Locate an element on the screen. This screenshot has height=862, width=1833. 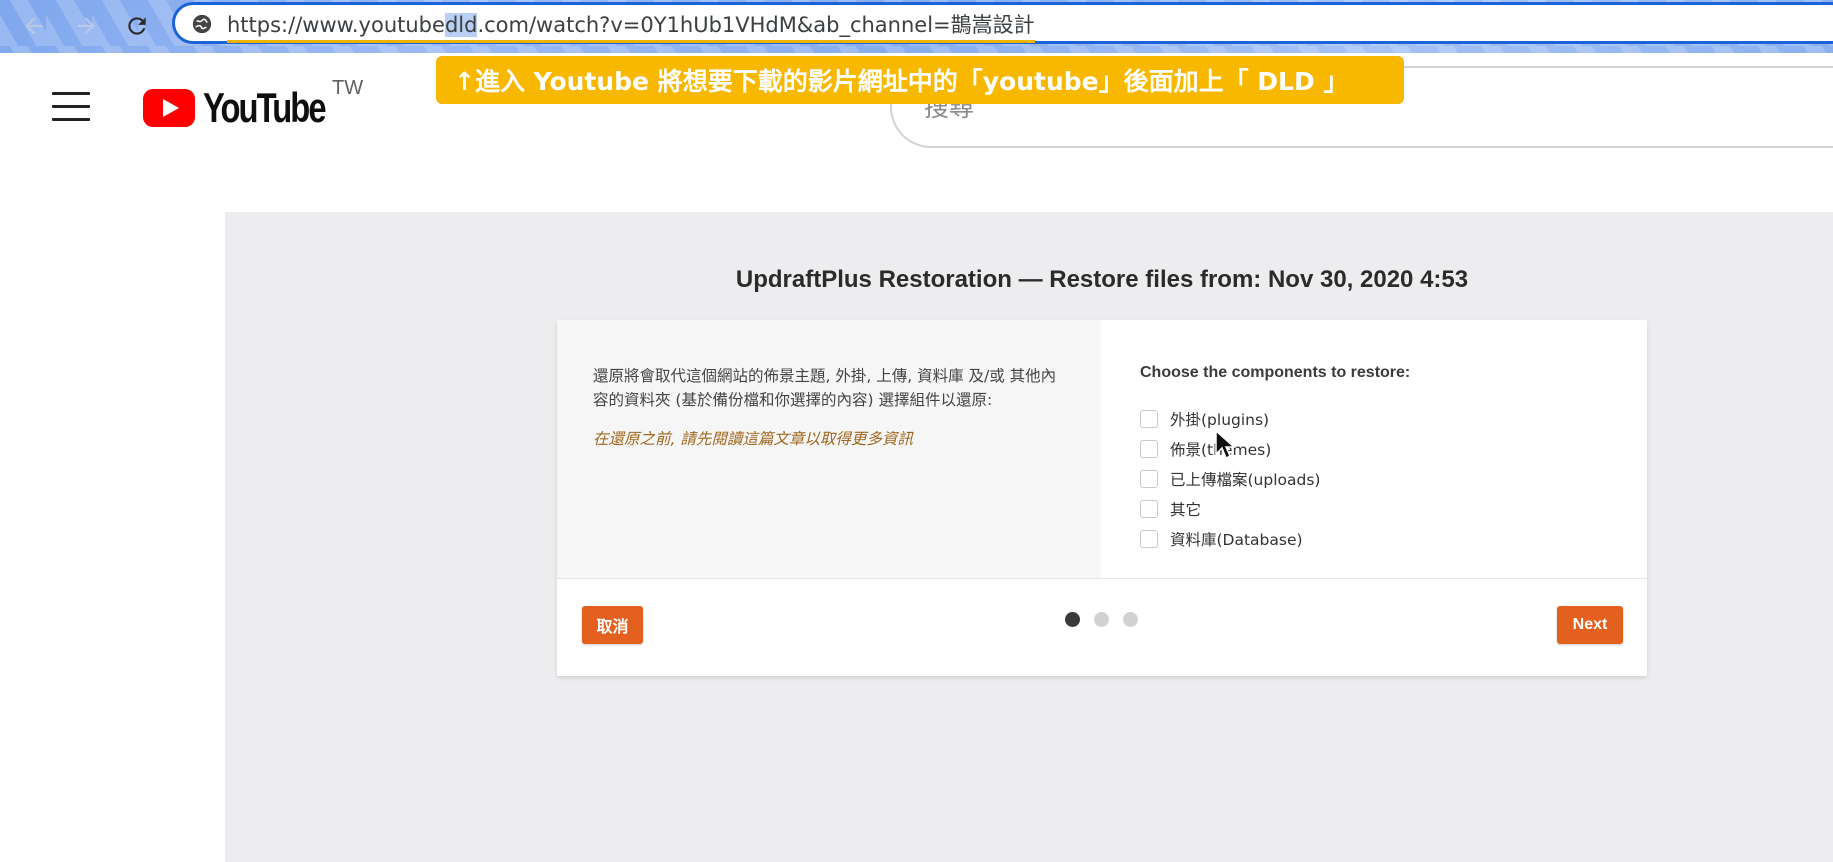
step-indicator is located at coordinates (1101, 619).